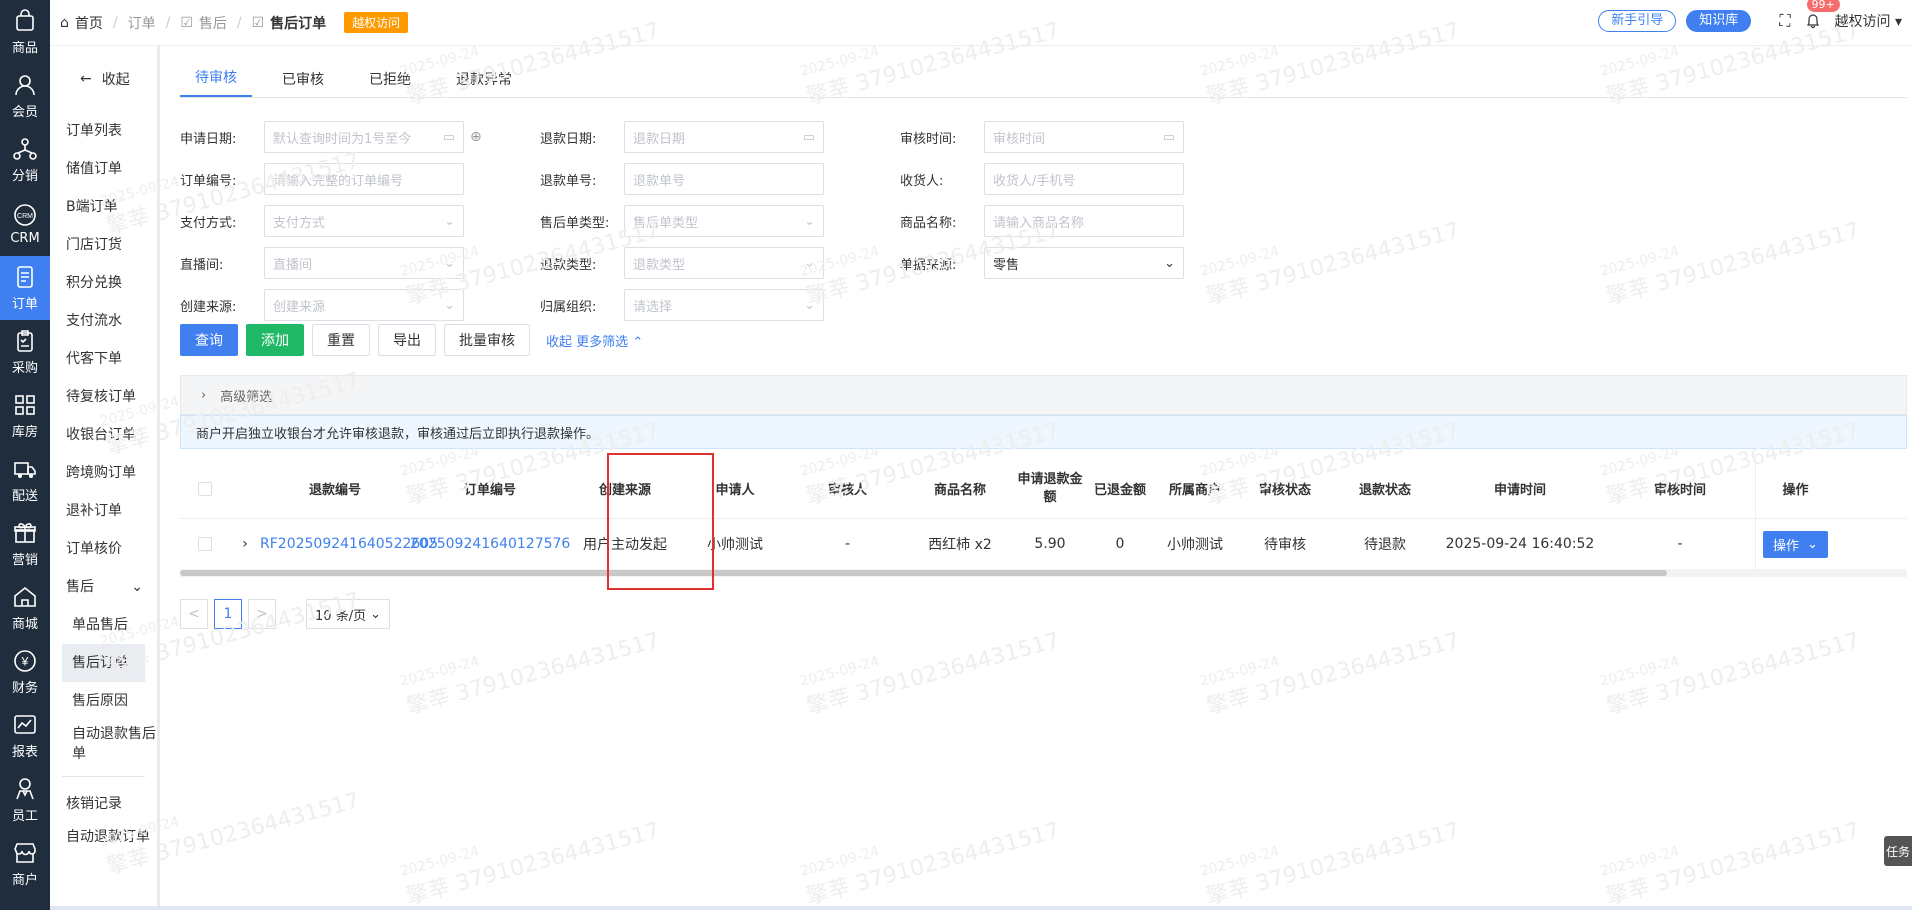 The height and width of the screenshot is (911, 1912). What do you see at coordinates (103, 549) in the screenshot?
I see `sidebar-item-11: 订单核价` at bounding box center [103, 549].